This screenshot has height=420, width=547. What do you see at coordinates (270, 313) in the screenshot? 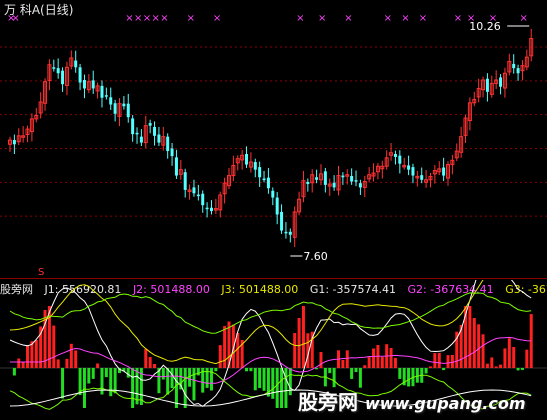
I see `indicator-line-g3` at bounding box center [270, 313].